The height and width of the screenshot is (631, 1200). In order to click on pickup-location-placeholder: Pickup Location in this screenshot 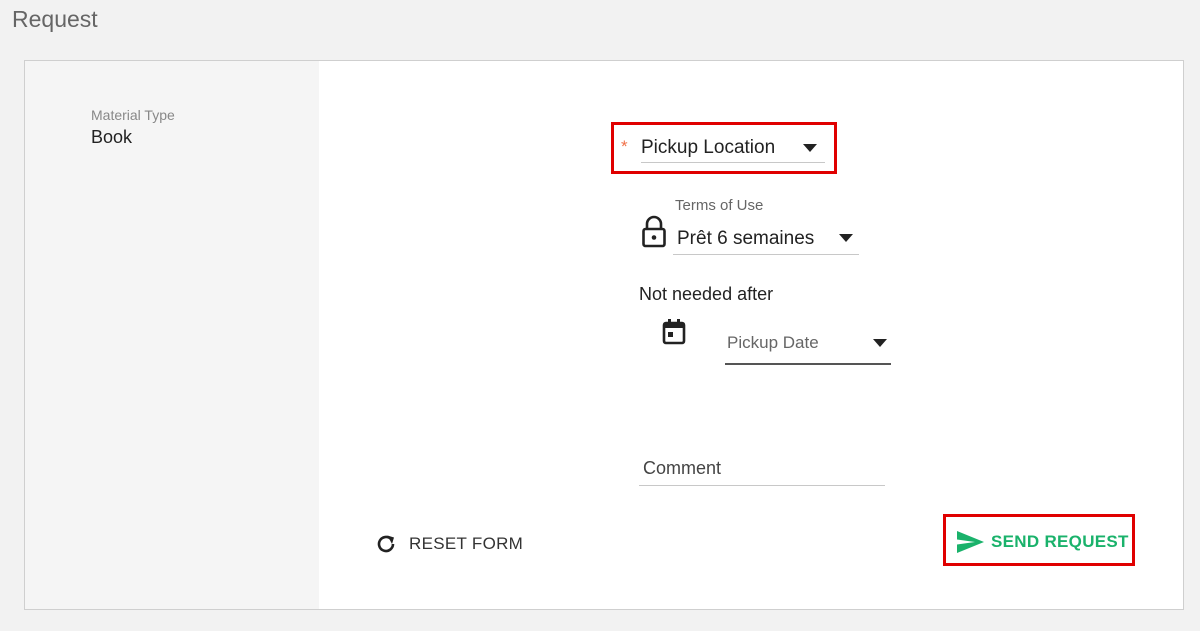, I will do `click(708, 147)`.